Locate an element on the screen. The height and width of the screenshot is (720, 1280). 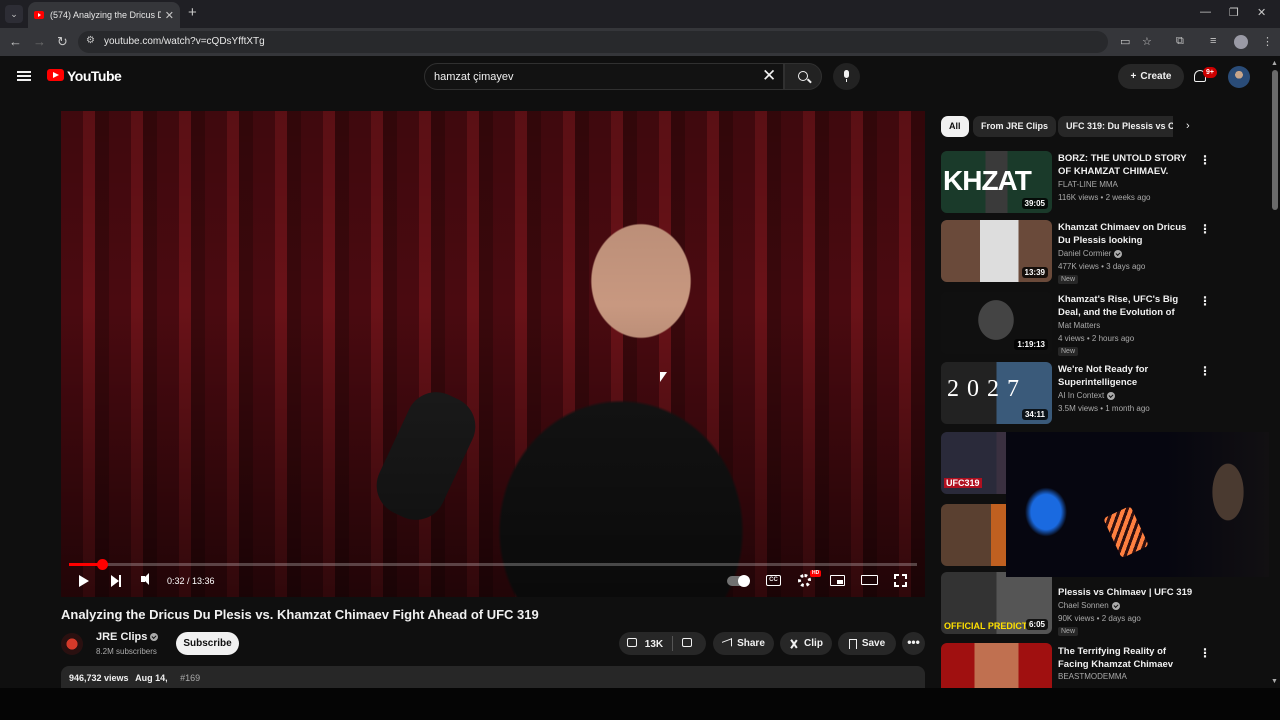
cast-icon: ▭ is located at coordinates (1125, 41).